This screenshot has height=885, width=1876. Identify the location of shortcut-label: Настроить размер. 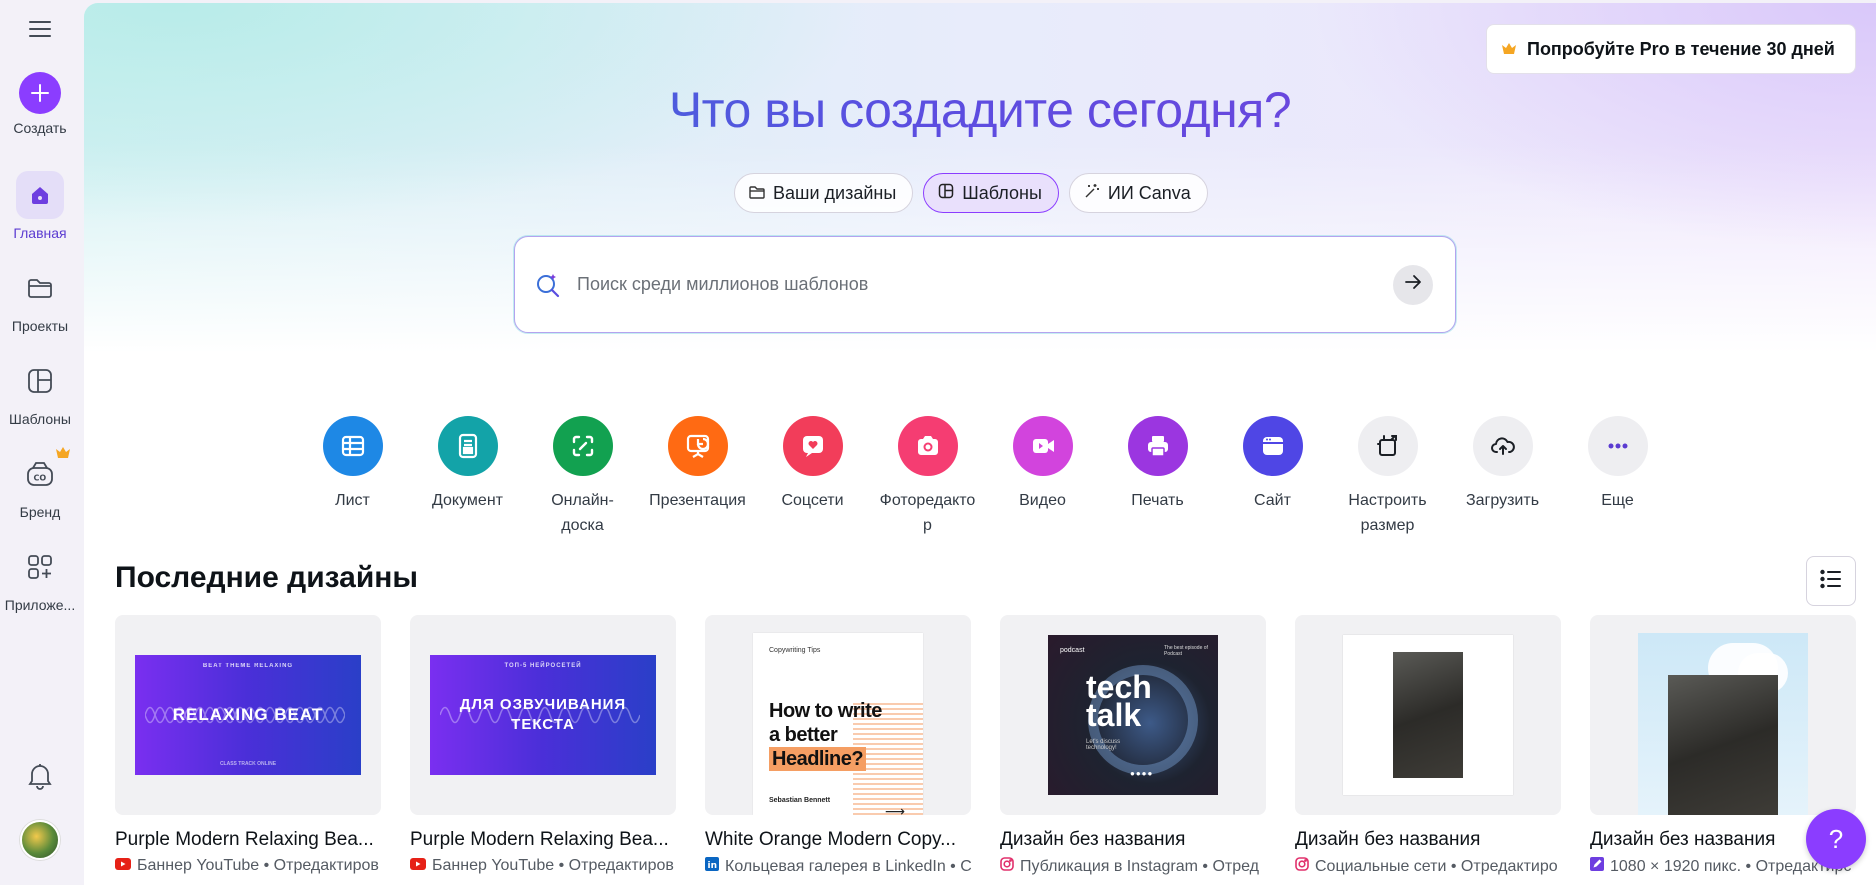
(1387, 513).